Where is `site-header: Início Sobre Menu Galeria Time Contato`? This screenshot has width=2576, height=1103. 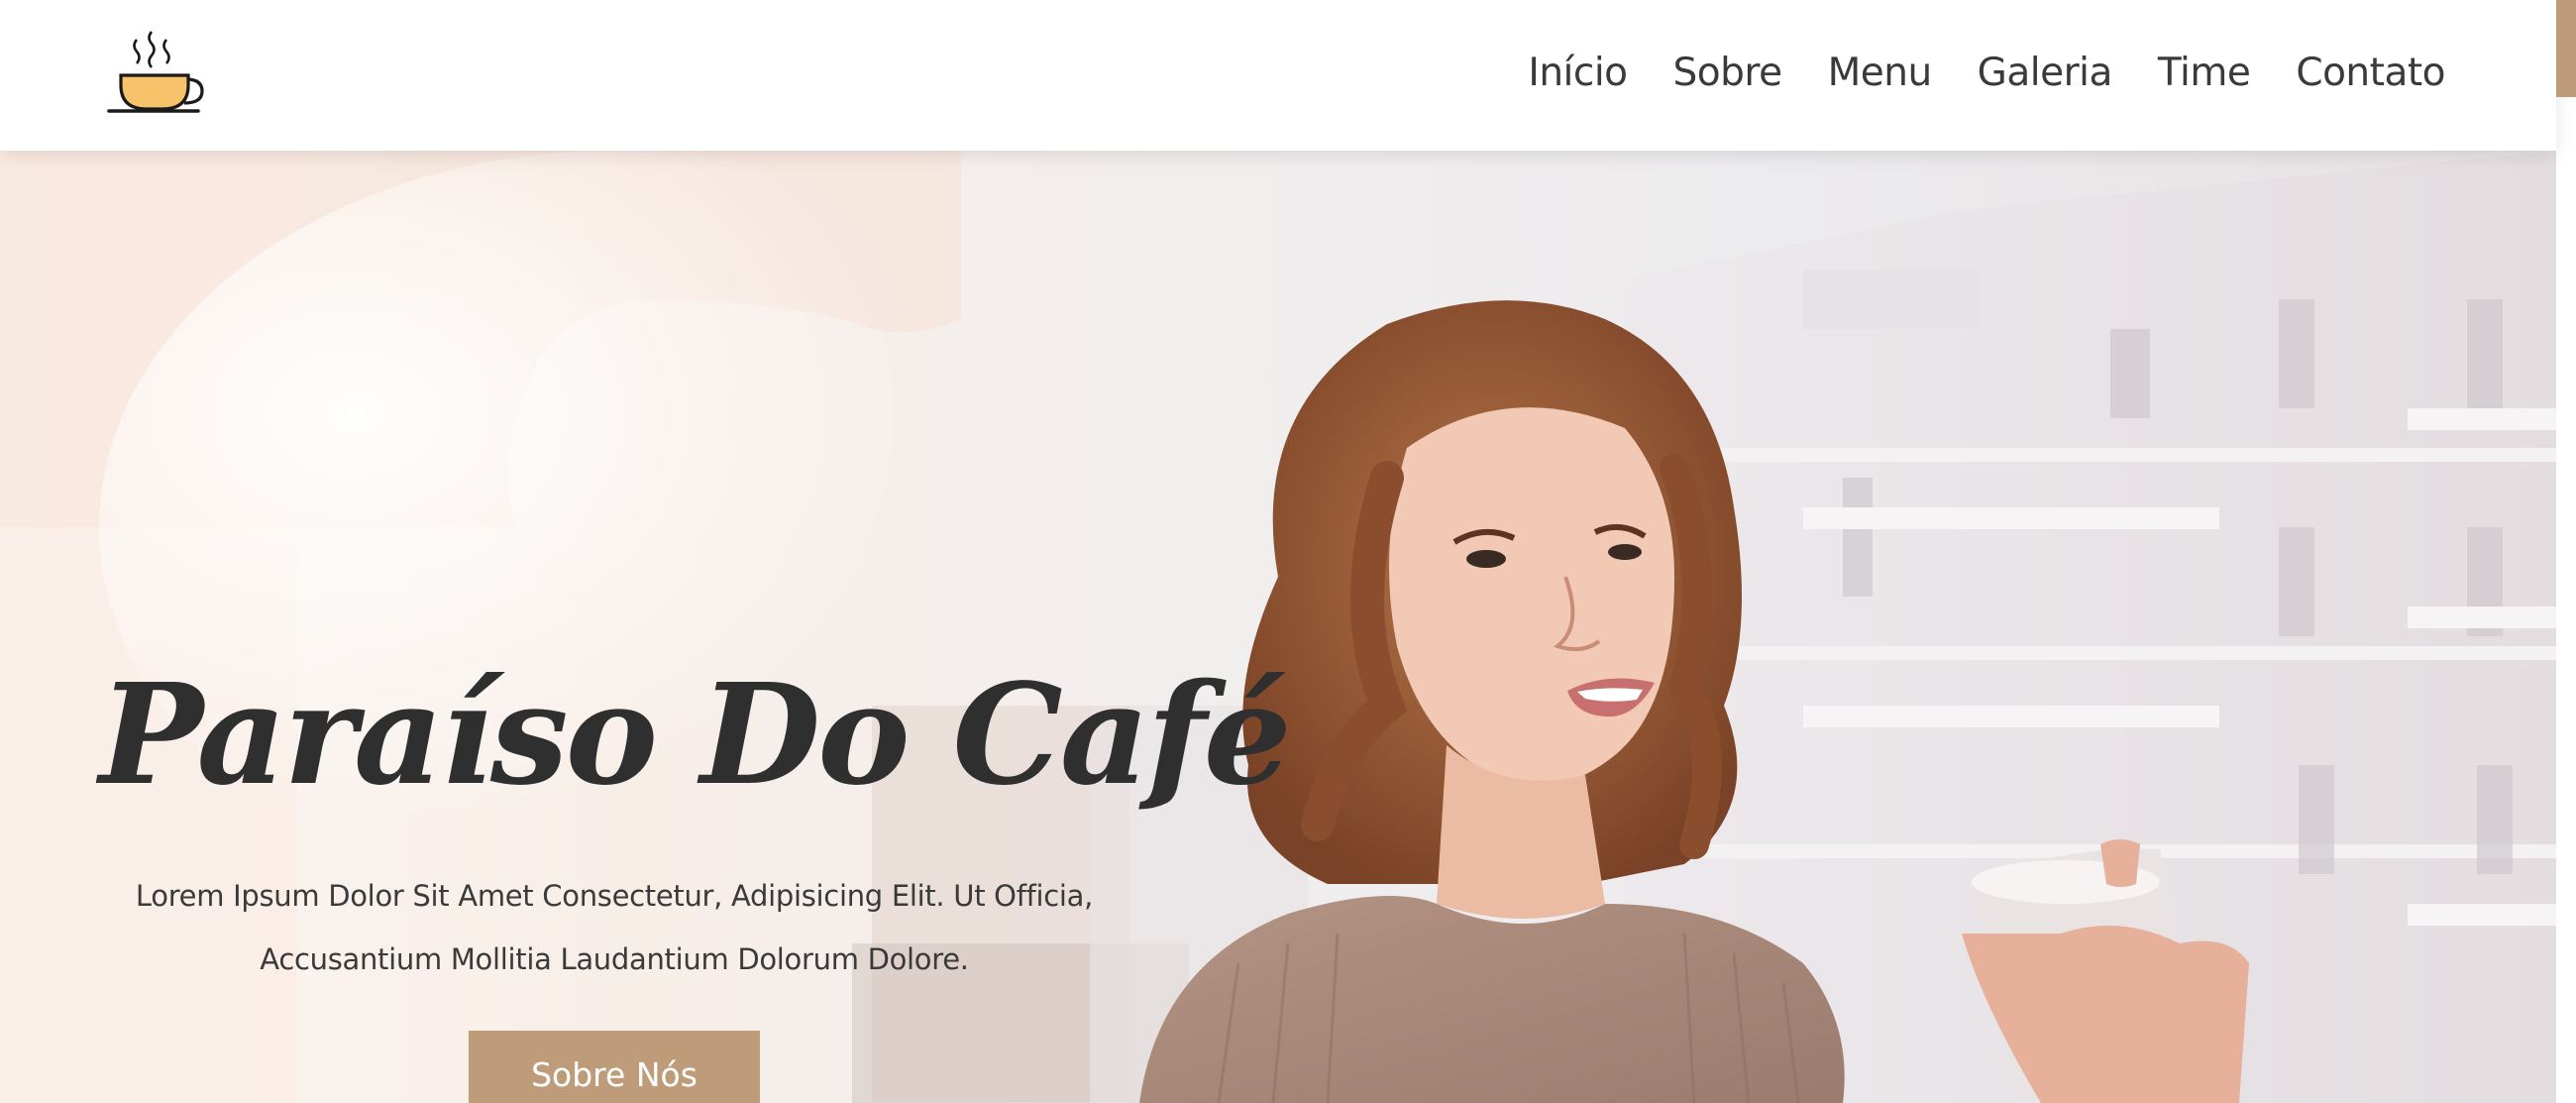 site-header: Início Sobre Menu Galeria Time Contato is located at coordinates (1278, 75).